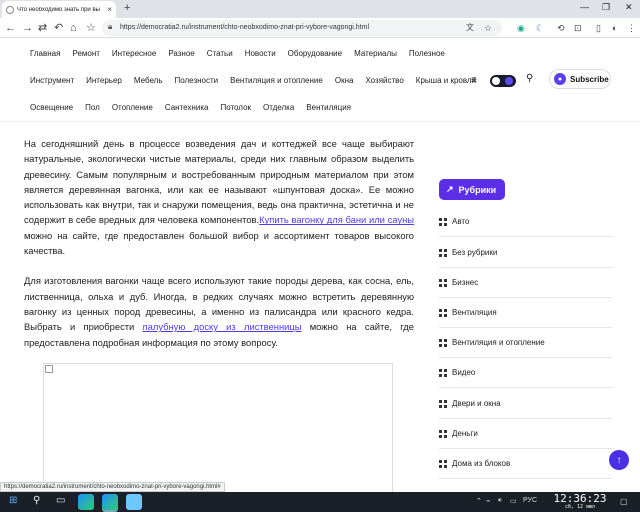 This screenshot has height=512, width=640. What do you see at coordinates (276, 80) in the screenshot?
I see `nav-item: Вентиляция и отопление` at bounding box center [276, 80].